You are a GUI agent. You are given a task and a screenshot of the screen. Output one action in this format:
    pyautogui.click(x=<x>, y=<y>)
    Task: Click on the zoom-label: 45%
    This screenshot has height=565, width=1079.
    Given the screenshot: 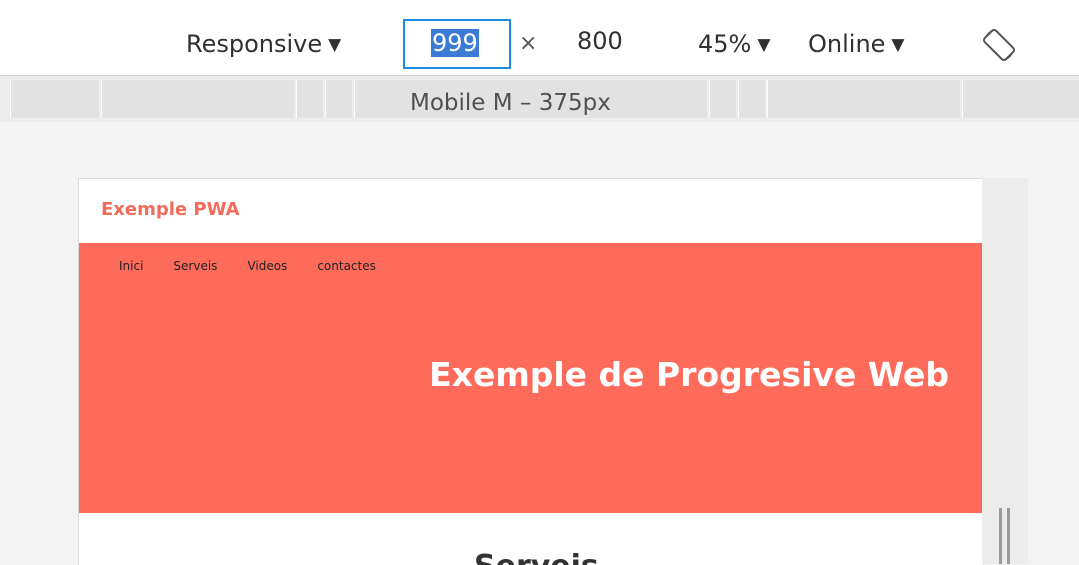 What is the action you would take?
    pyautogui.click(x=725, y=44)
    